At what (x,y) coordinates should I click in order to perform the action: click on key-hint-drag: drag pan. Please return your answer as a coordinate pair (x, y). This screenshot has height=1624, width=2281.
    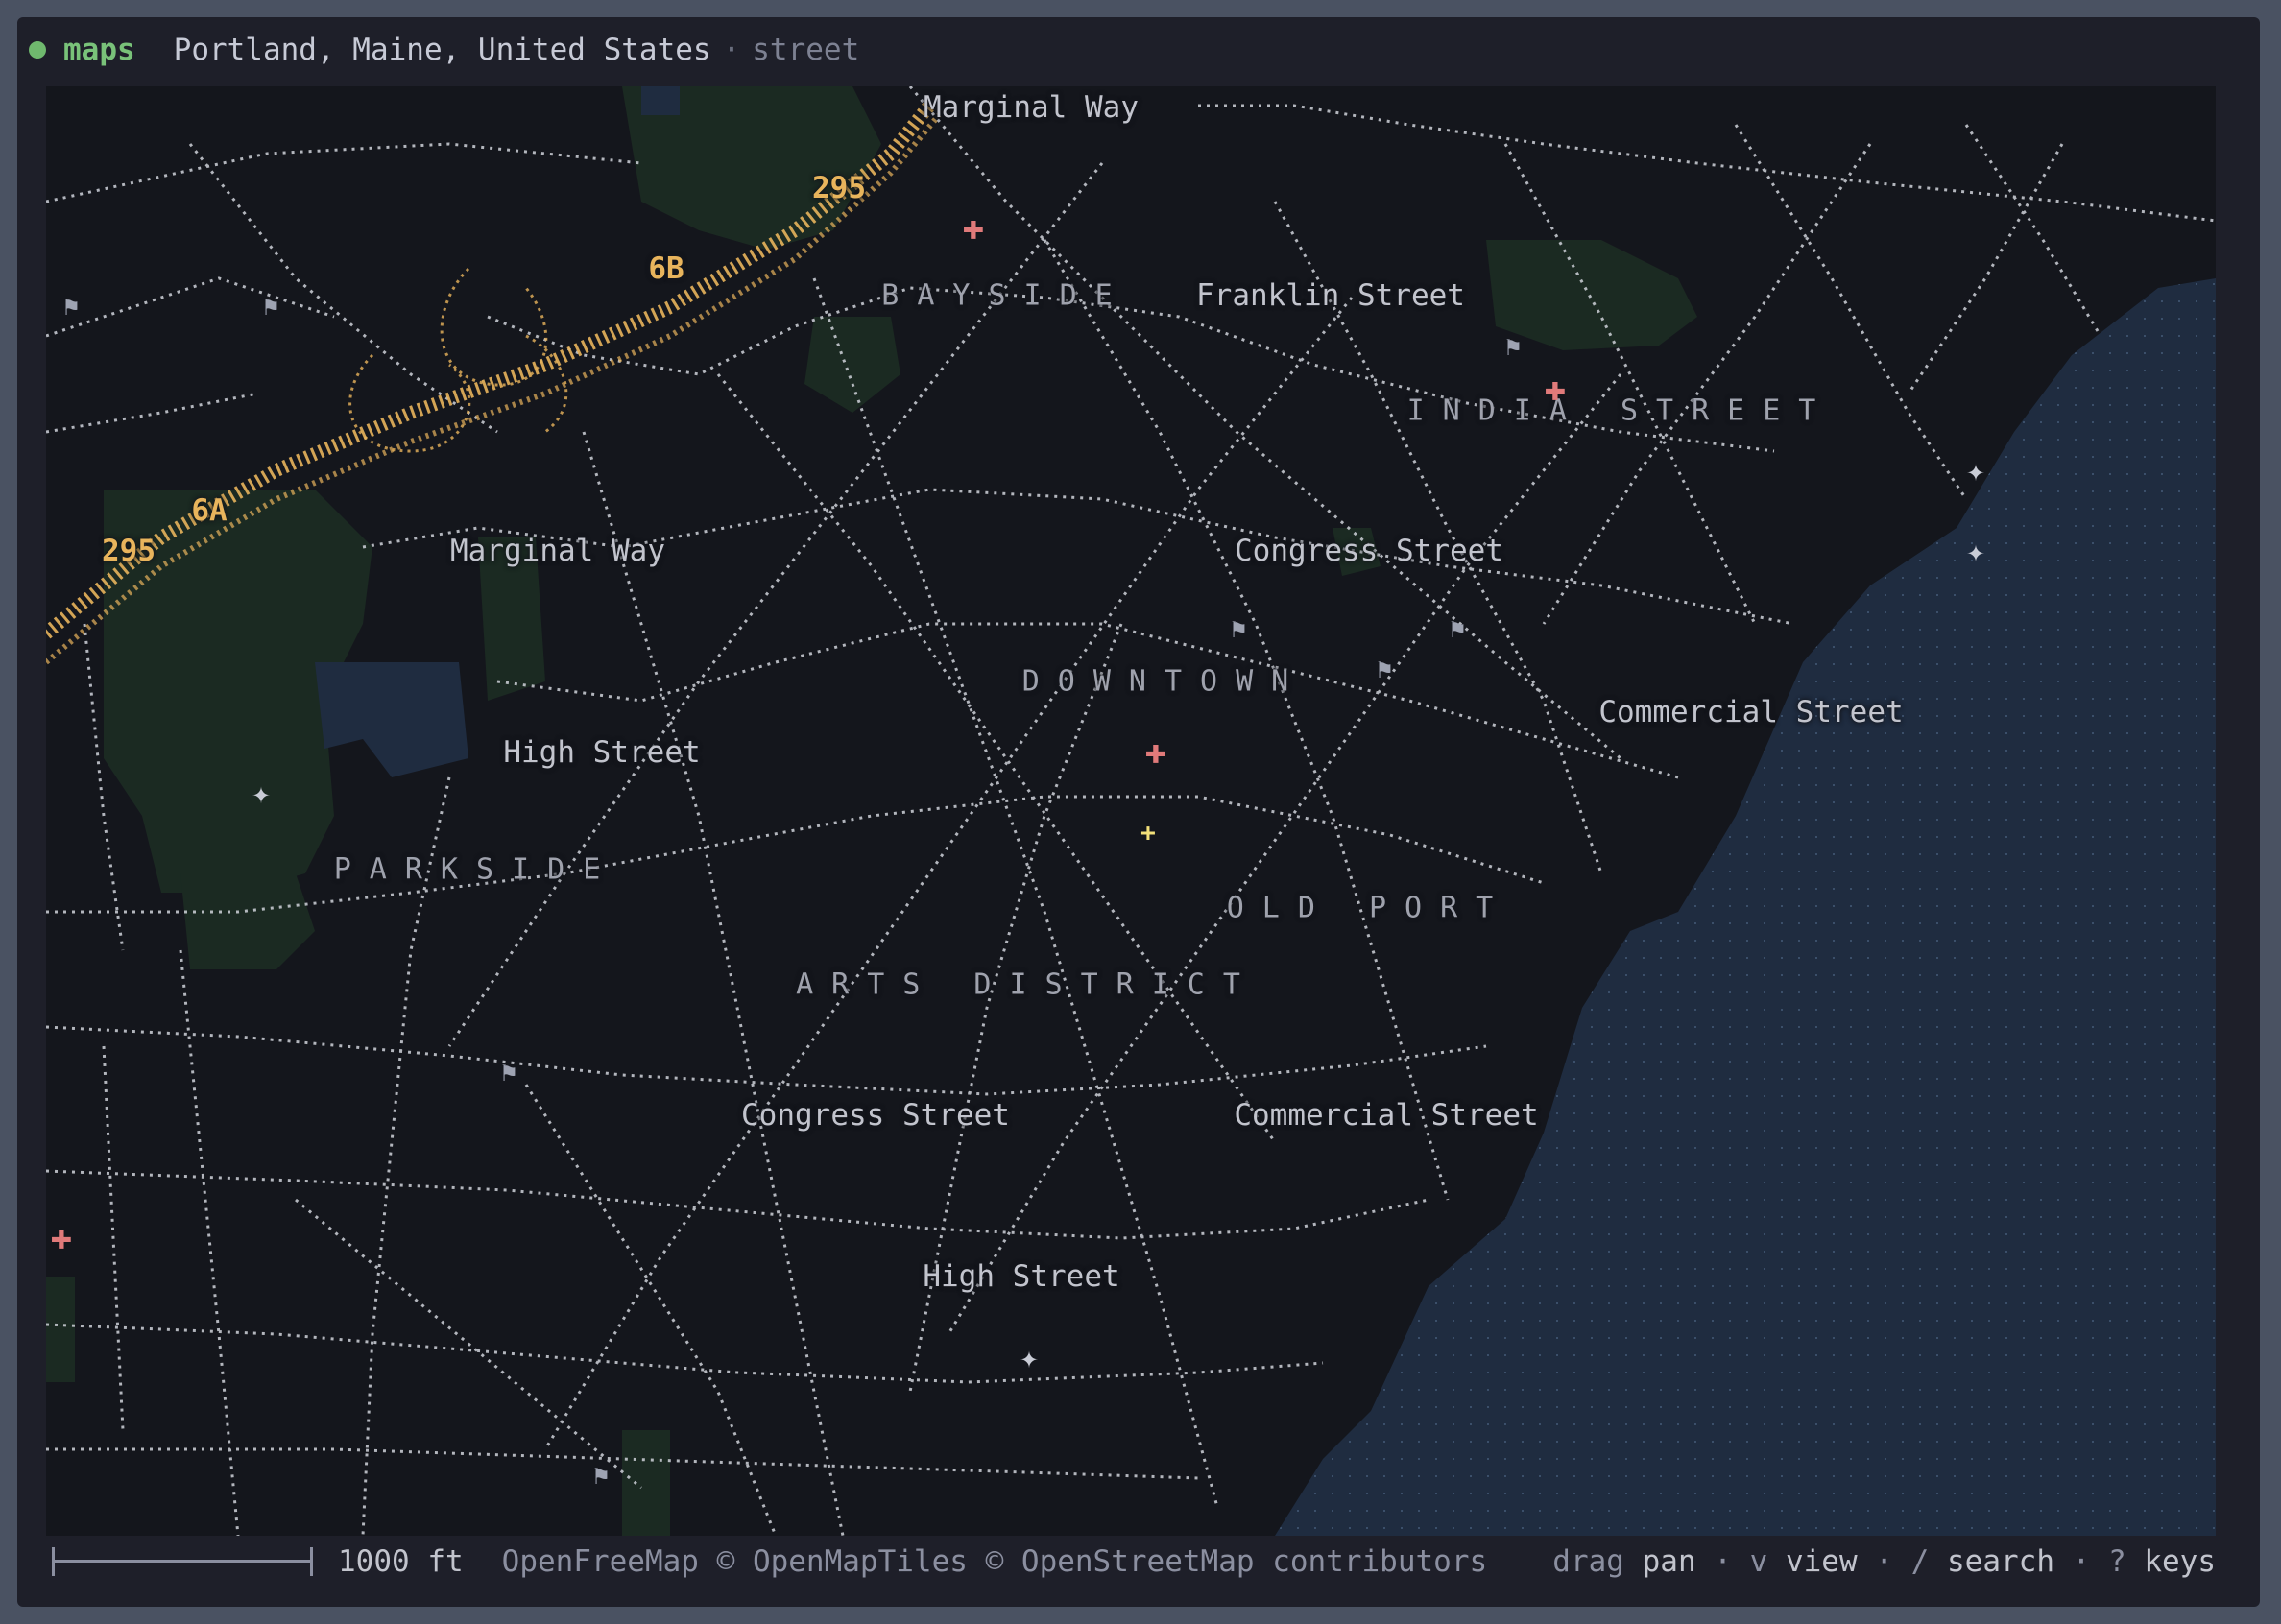
    Looking at the image, I should click on (1624, 1562).